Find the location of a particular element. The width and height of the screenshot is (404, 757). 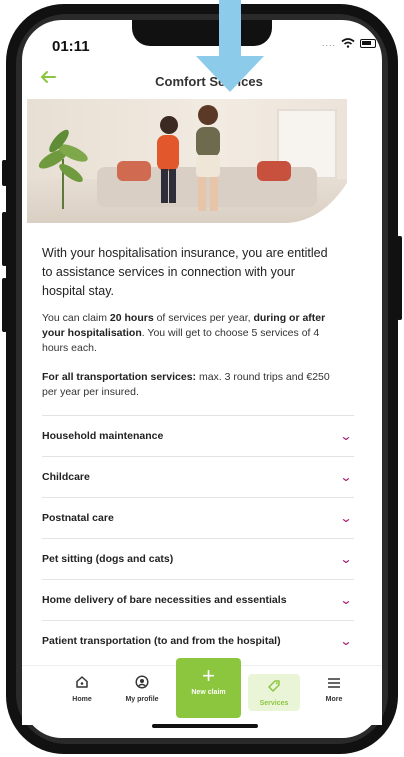

power-button is located at coordinates (399, 278).